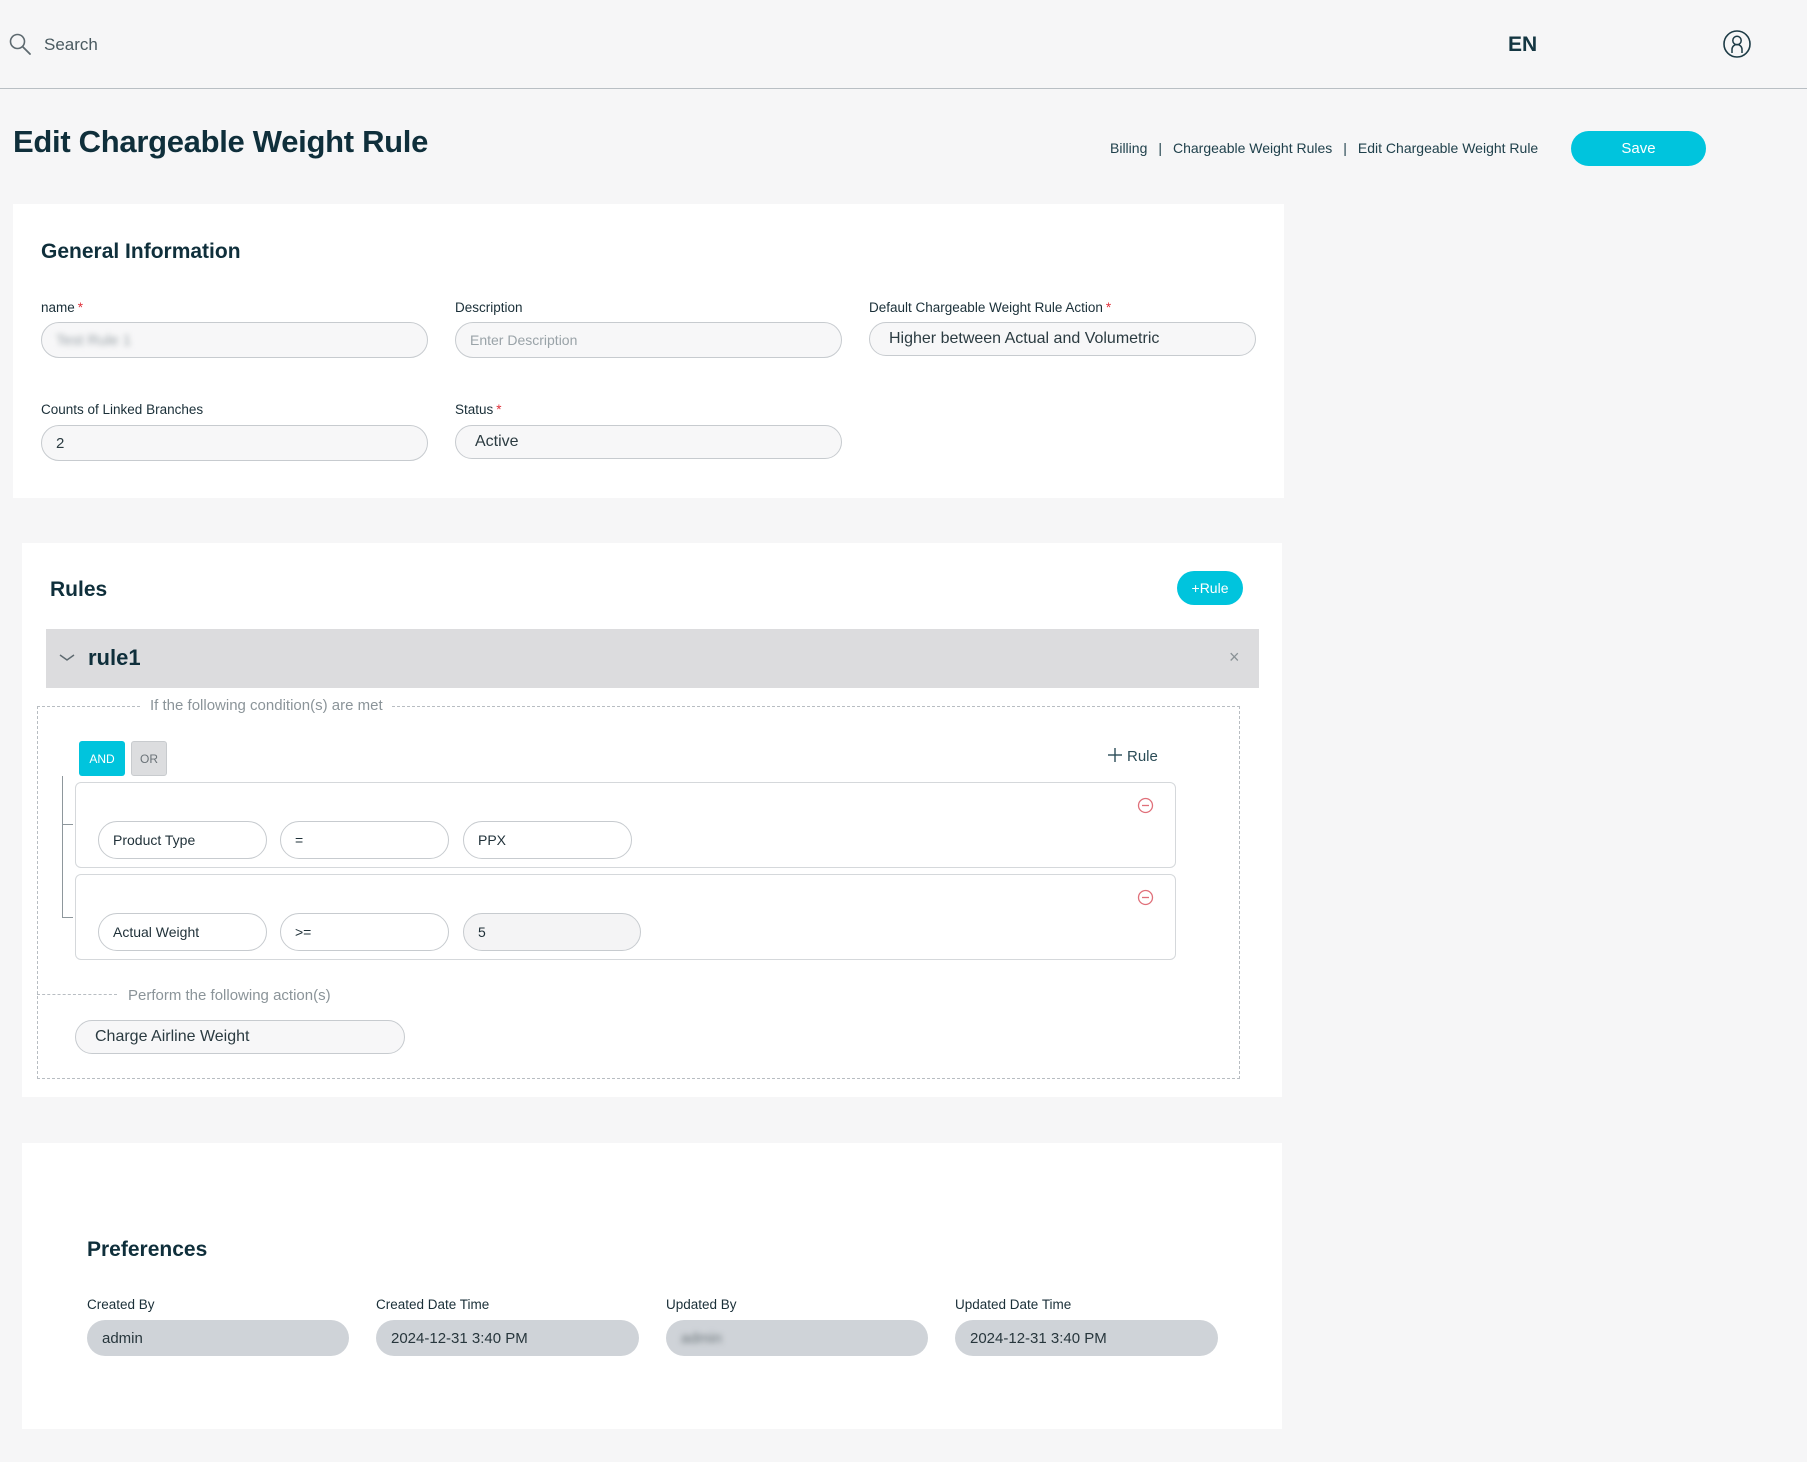  I want to click on search-input, so click(190, 45).